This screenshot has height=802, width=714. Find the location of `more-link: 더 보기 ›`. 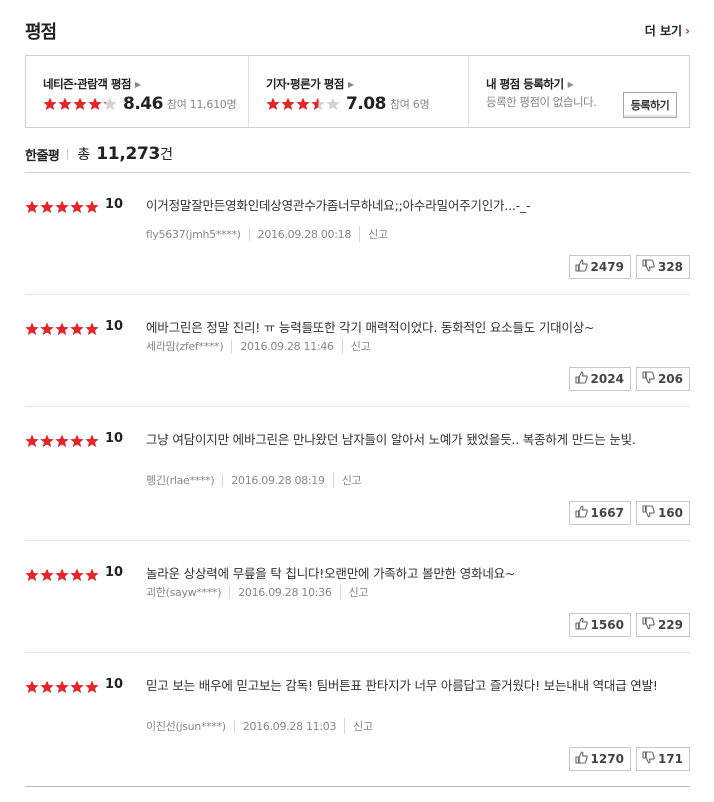

more-link: 더 보기 › is located at coordinates (667, 30).